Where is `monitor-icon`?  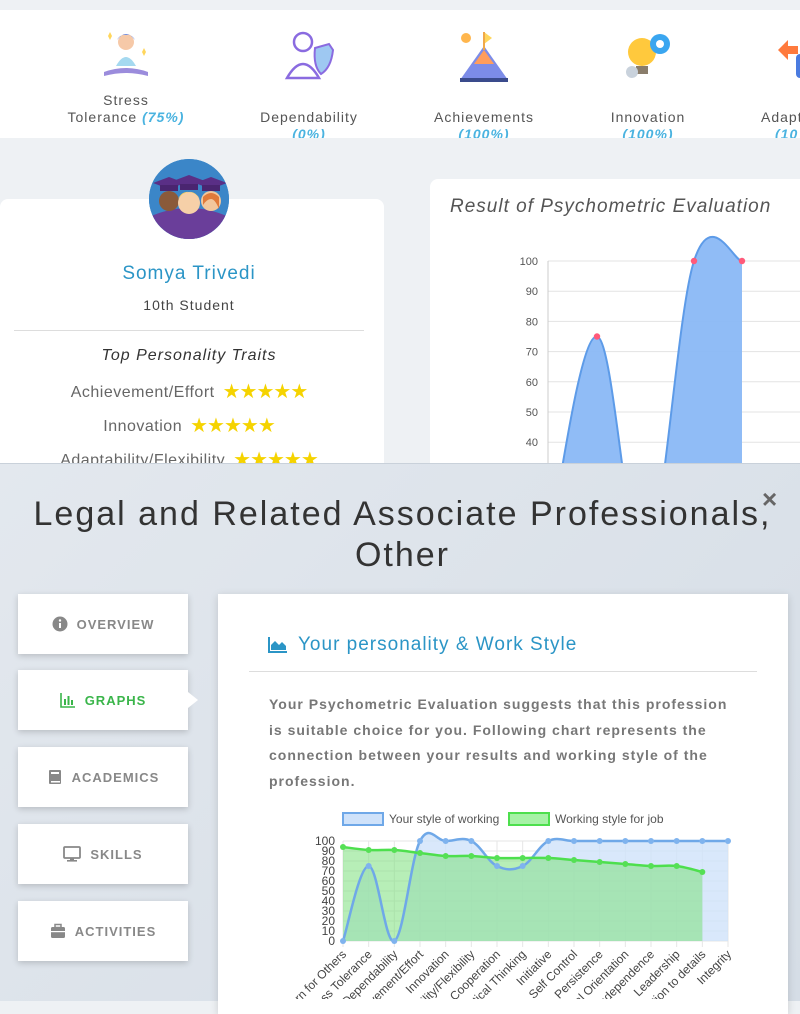
monitor-icon is located at coordinates (72, 854).